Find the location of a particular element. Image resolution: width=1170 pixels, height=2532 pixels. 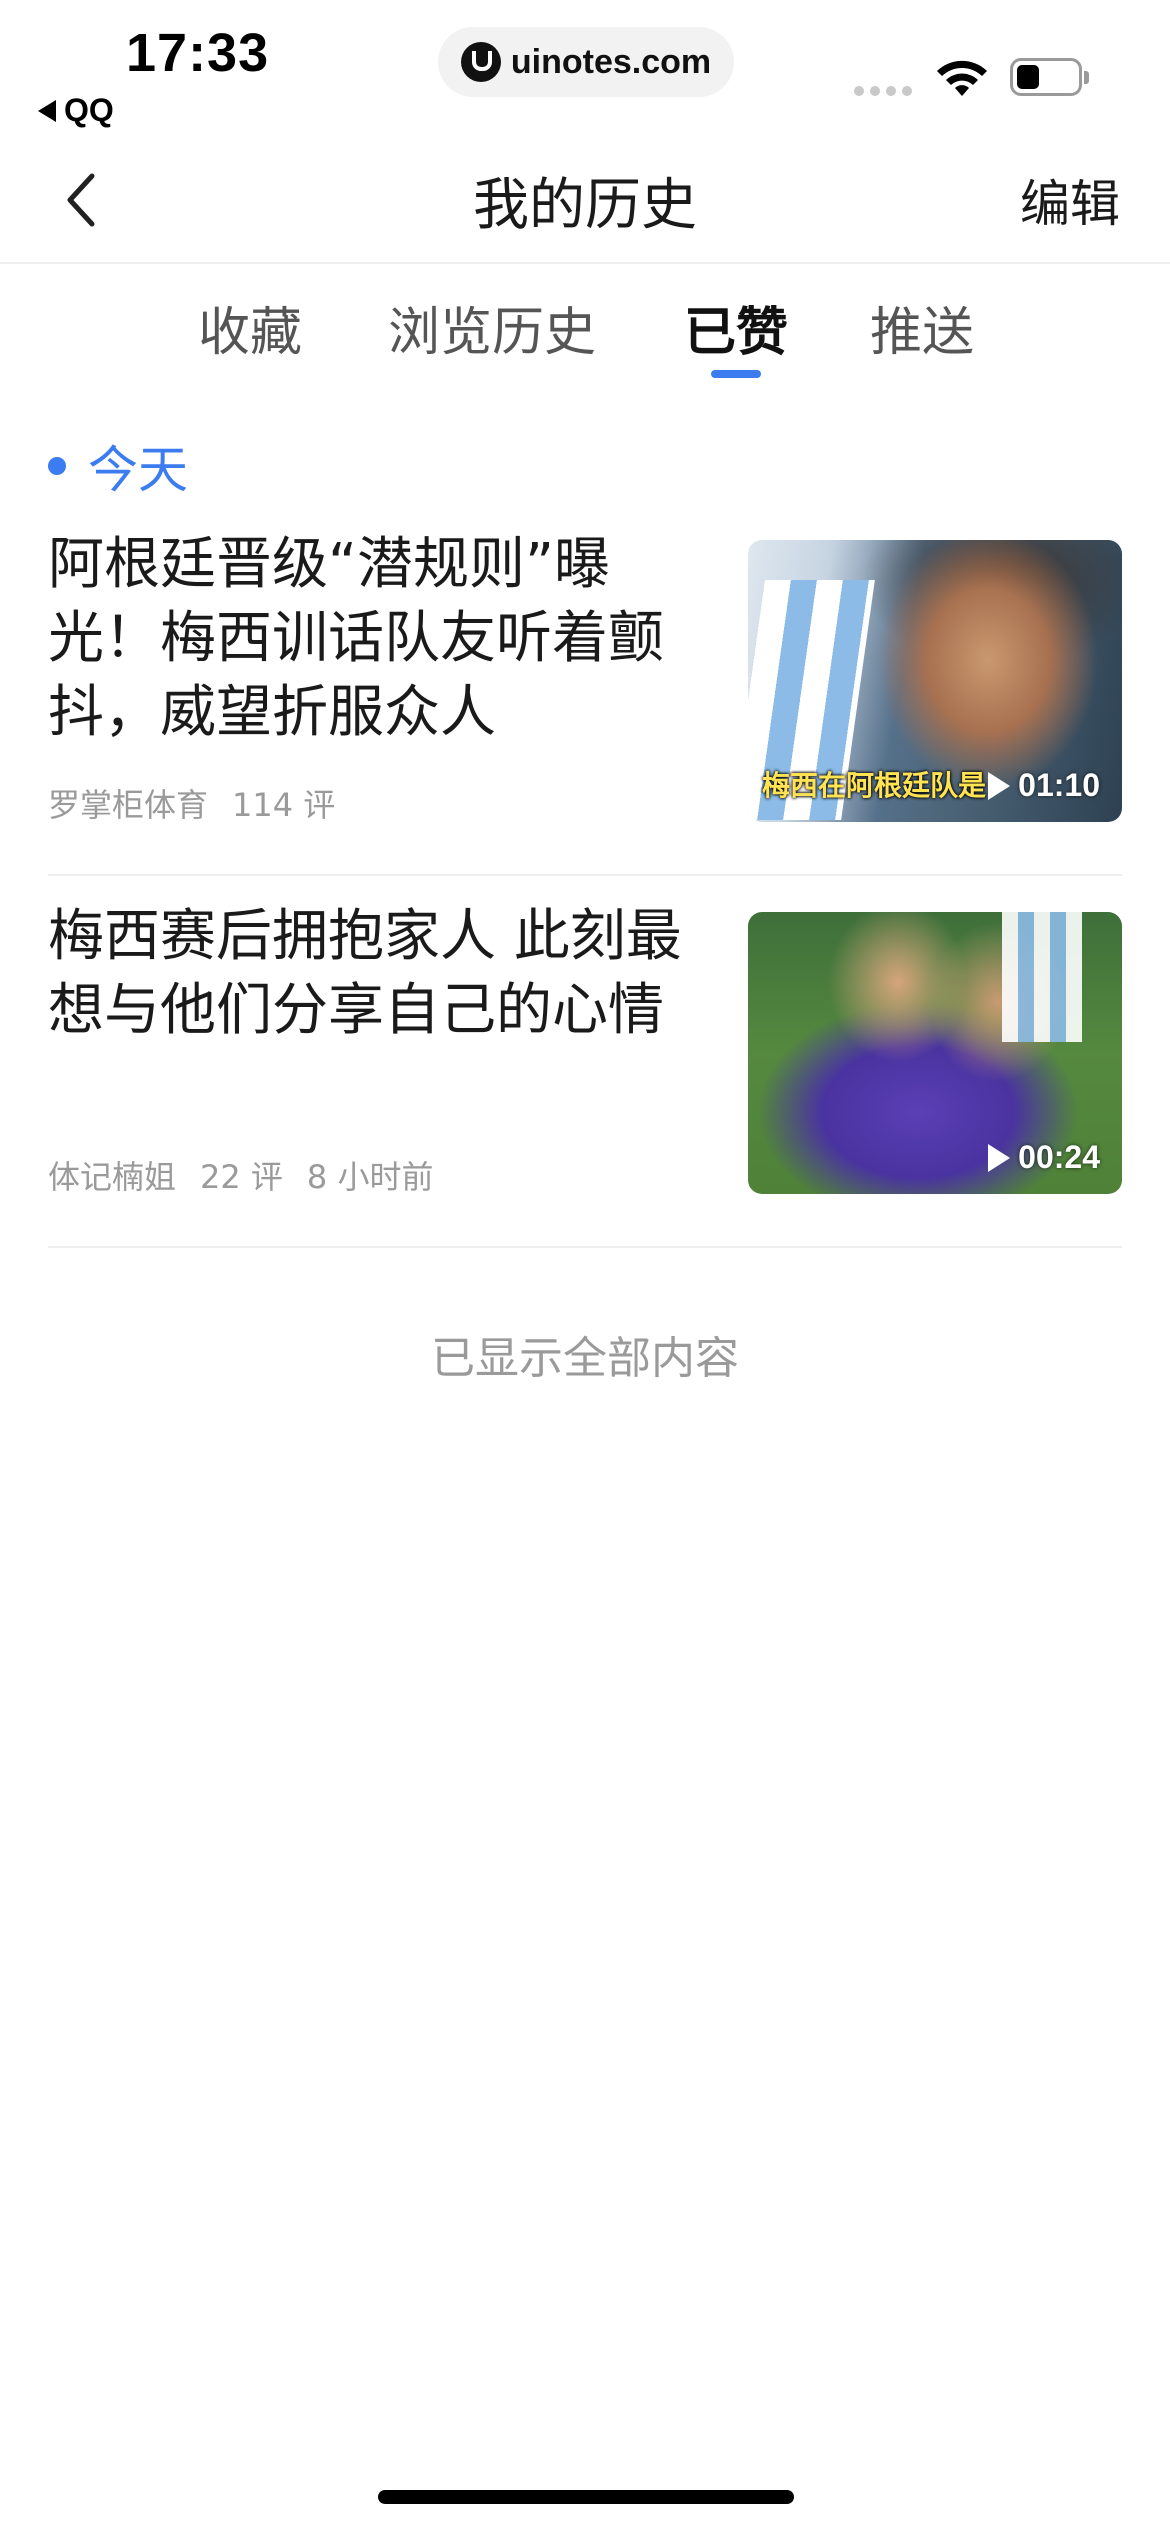

item-meta: 体记楠姐 22 评 8 小时前 is located at coordinates (240, 1175).